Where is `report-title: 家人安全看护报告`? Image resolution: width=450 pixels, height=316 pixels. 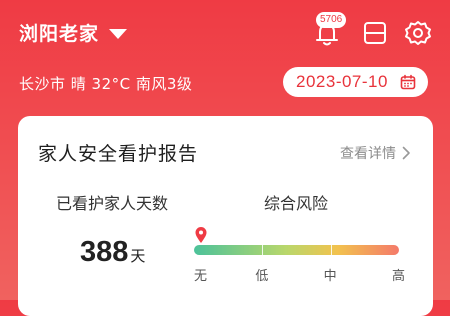
report-title: 家人安全看护报告 is located at coordinates (118, 154).